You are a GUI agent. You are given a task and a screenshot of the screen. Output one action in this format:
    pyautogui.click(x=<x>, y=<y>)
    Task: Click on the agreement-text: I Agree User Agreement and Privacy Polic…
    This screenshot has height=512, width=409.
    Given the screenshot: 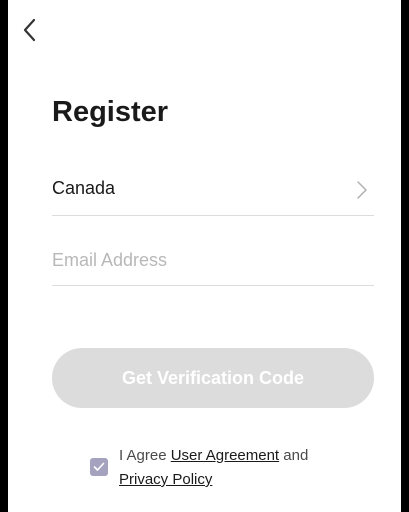 What is the action you would take?
    pyautogui.click(x=239, y=468)
    